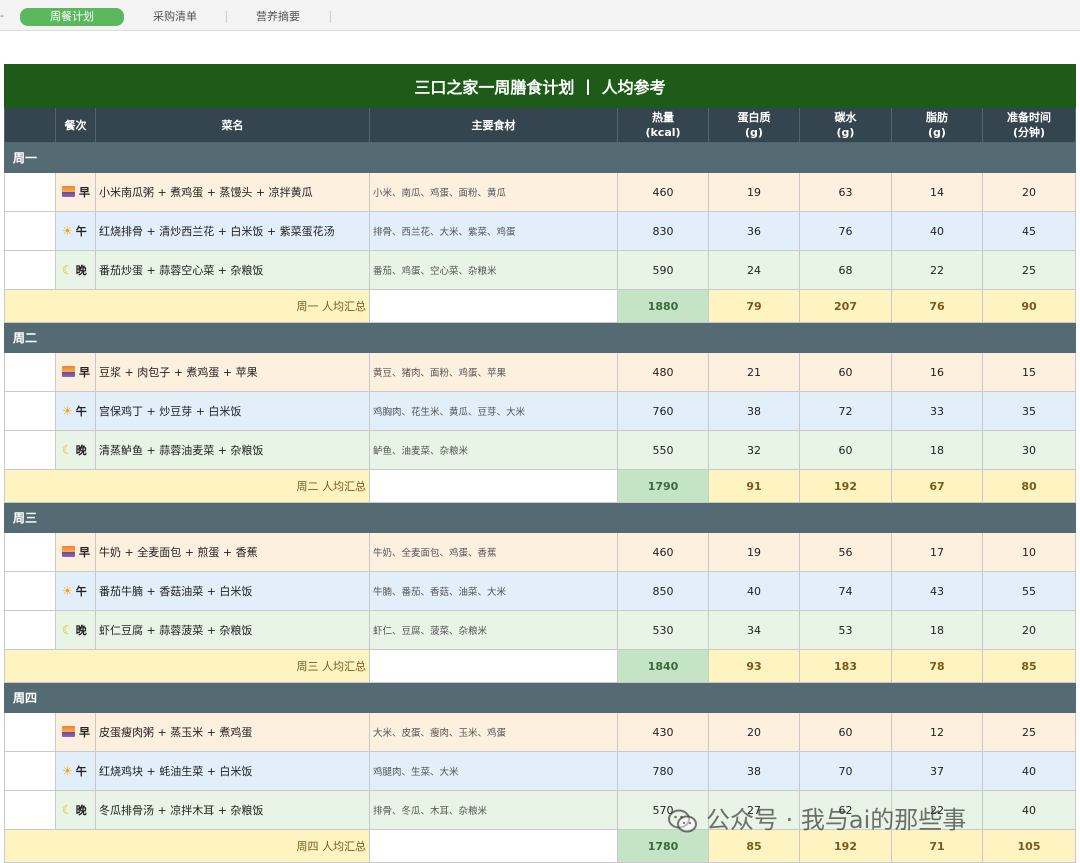  I want to click on tab-shopping-list: 采购清单, so click(175, 17).